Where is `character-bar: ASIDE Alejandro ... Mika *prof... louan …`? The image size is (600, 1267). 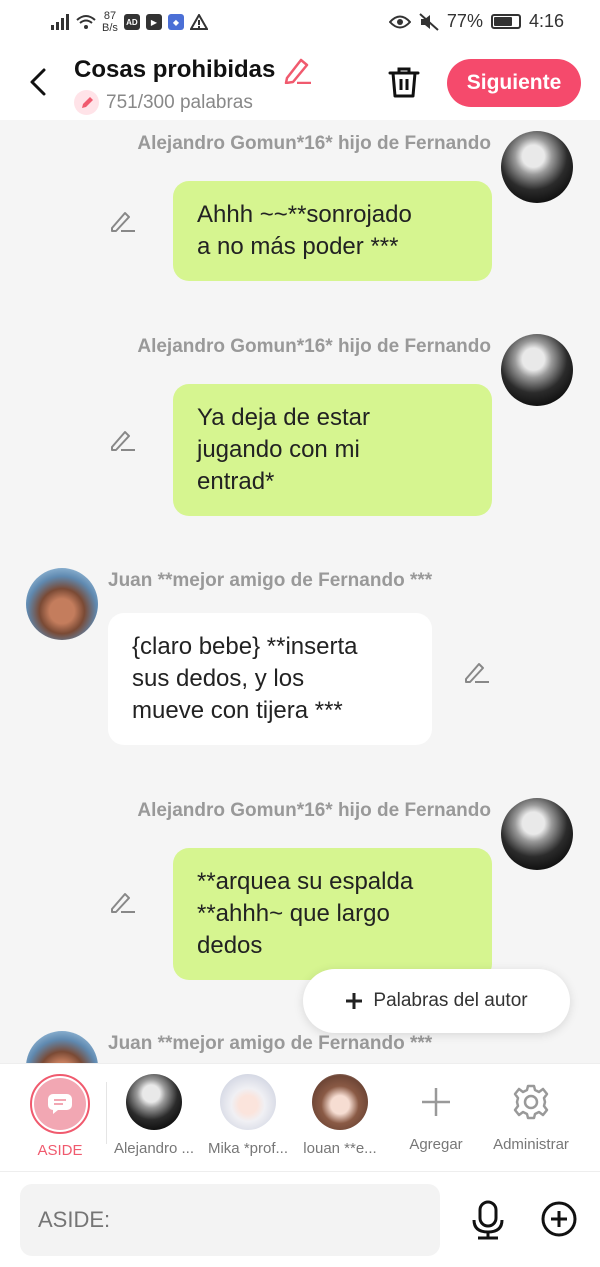 character-bar: ASIDE Alejandro ... Mika *prof... louan … is located at coordinates (300, 1117).